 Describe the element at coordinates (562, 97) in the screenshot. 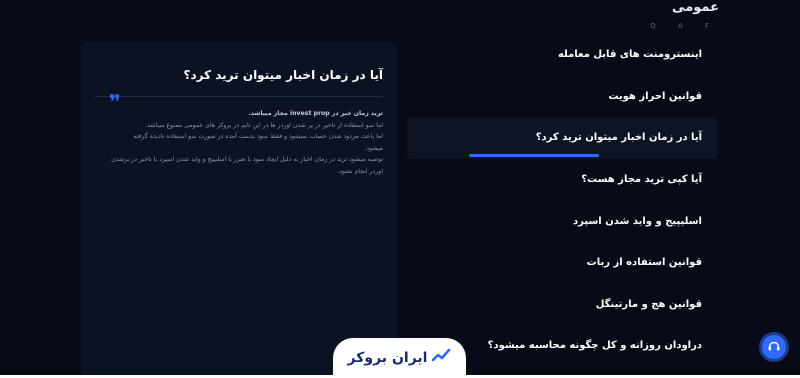

I see `faq-question-item: قوانین احراز هویت` at that location.